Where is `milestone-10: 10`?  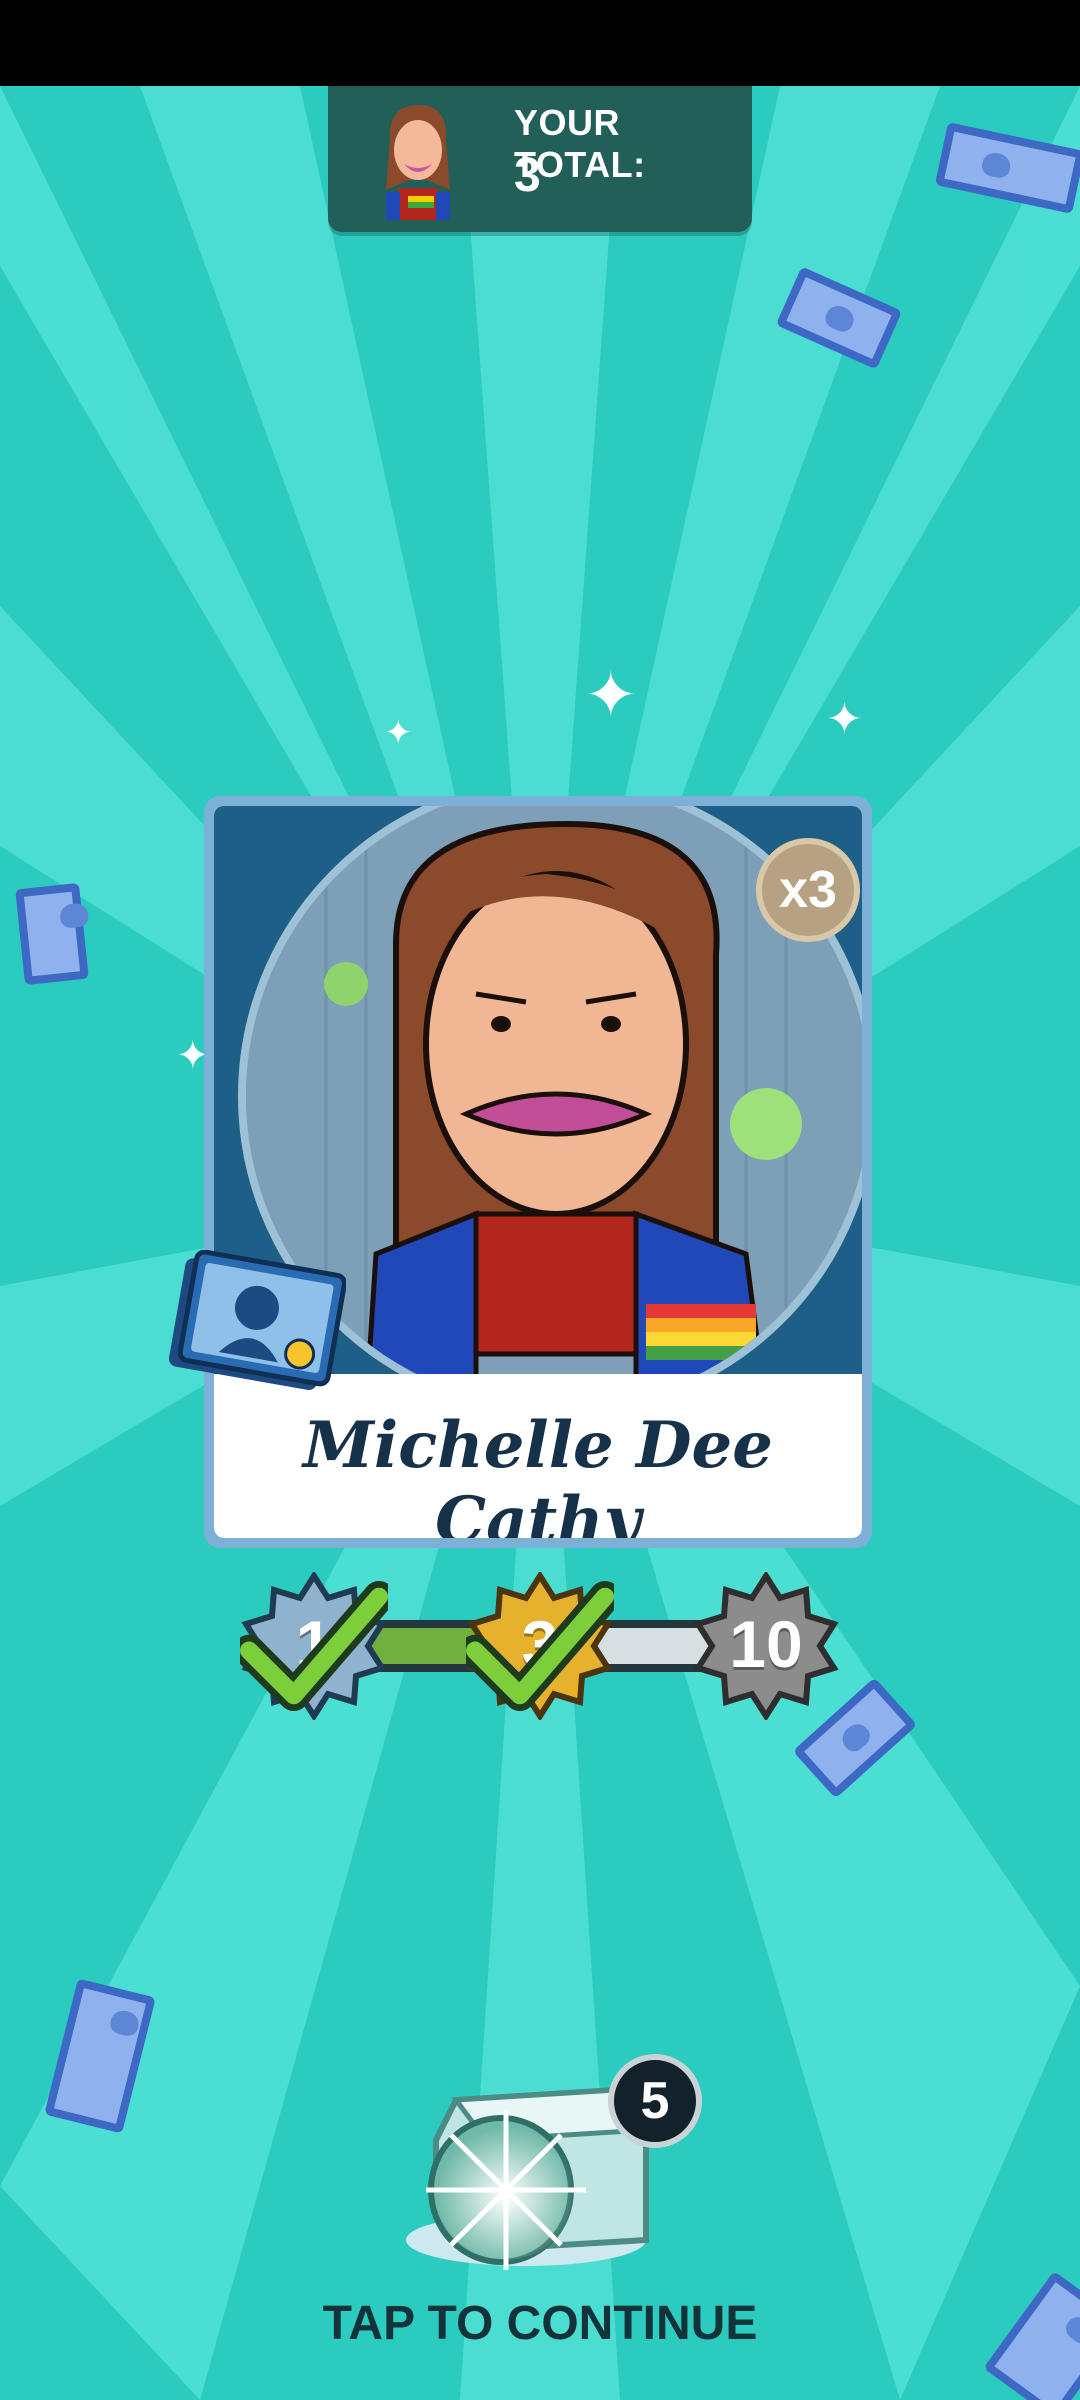 milestone-10: 10 is located at coordinates (766, 1646).